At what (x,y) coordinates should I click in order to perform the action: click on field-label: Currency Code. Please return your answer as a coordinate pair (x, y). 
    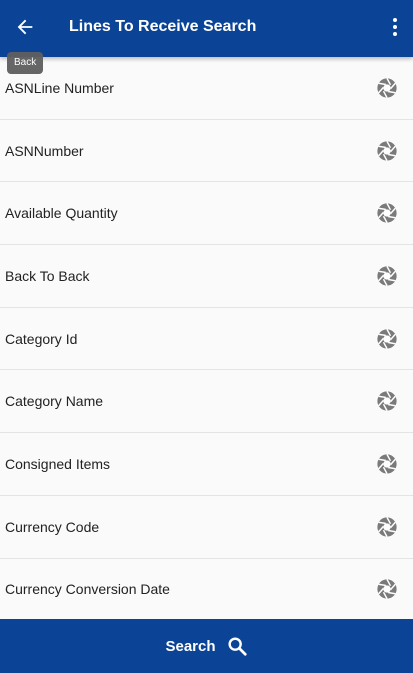
    Looking at the image, I should click on (52, 526).